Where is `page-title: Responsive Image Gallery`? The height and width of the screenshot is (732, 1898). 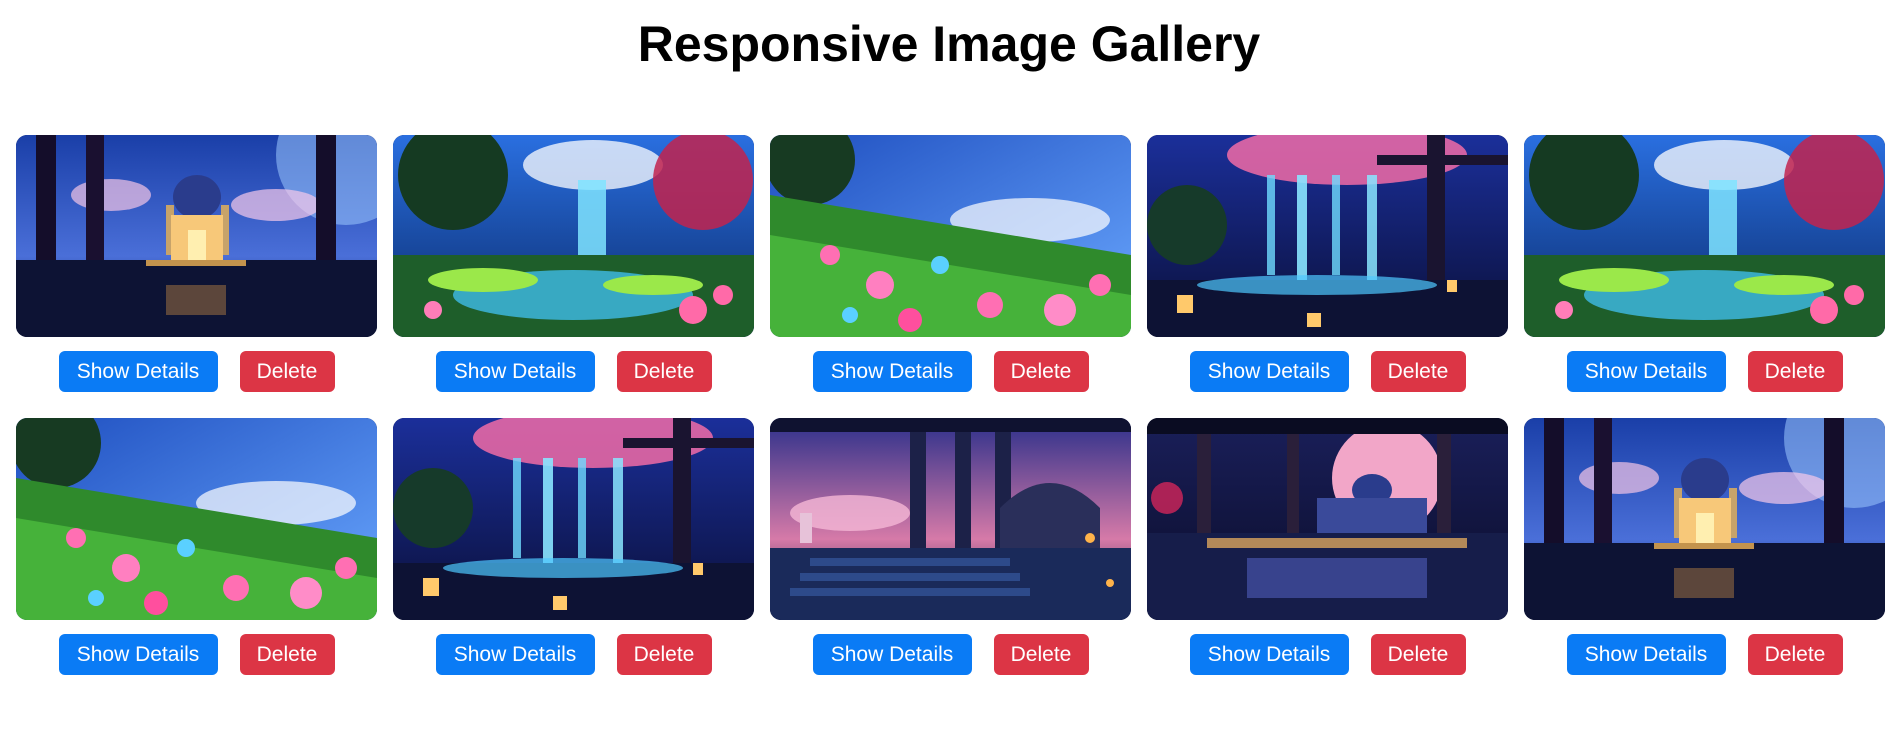
page-title: Responsive Image Gallery is located at coordinates (949, 44).